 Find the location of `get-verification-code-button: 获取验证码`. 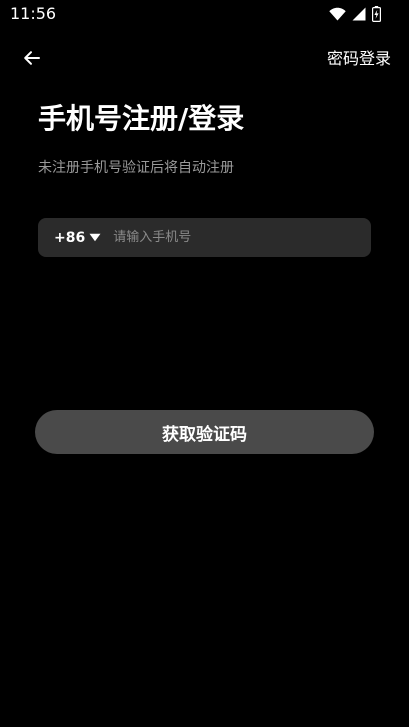

get-verification-code-button: 获取验证码 is located at coordinates (204, 432).